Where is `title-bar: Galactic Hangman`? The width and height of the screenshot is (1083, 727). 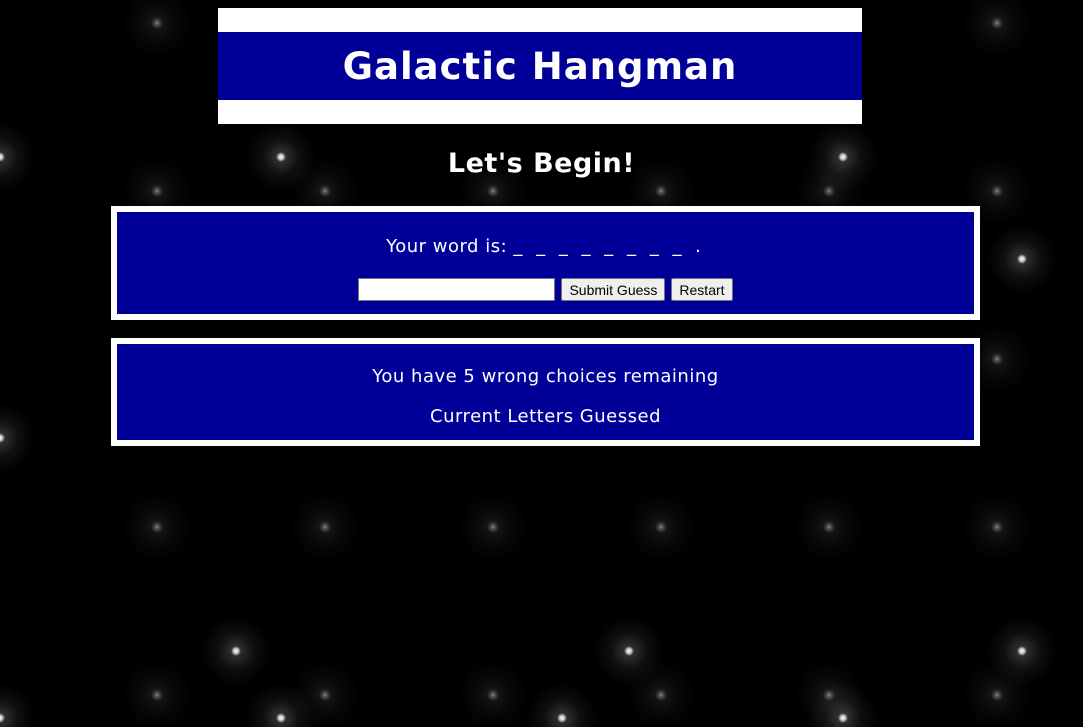 title-bar: Galactic Hangman is located at coordinates (540, 66).